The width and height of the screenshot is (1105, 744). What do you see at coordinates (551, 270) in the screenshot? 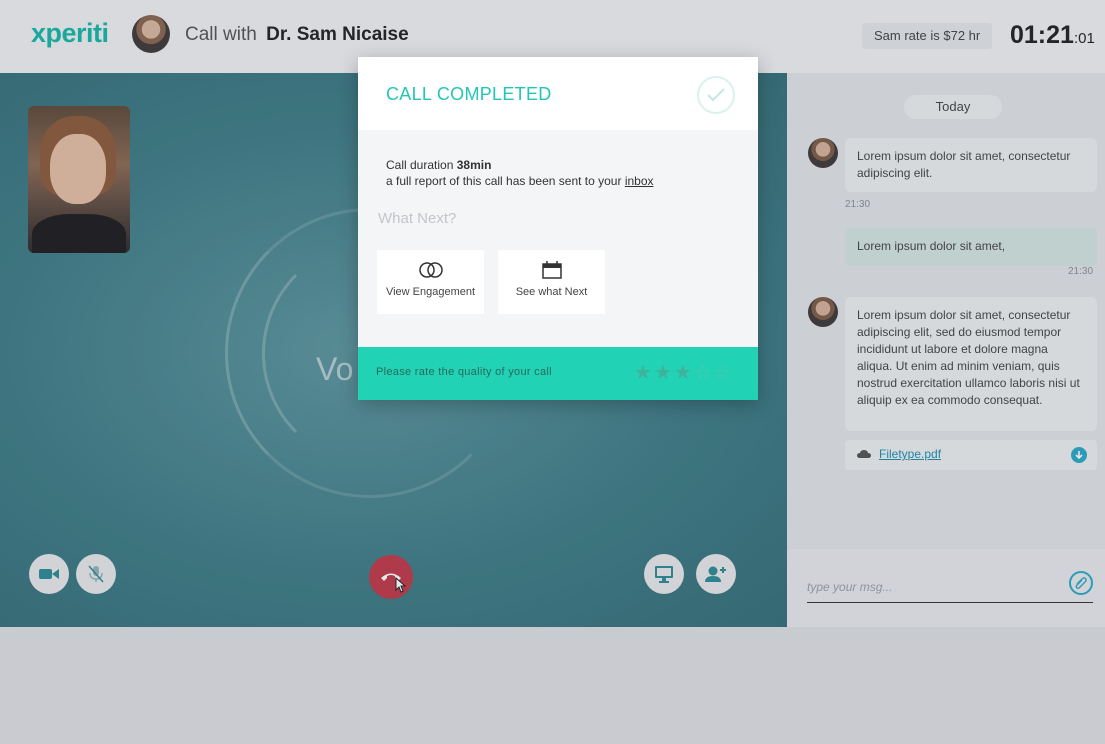
I see `calendar-icon` at bounding box center [551, 270].